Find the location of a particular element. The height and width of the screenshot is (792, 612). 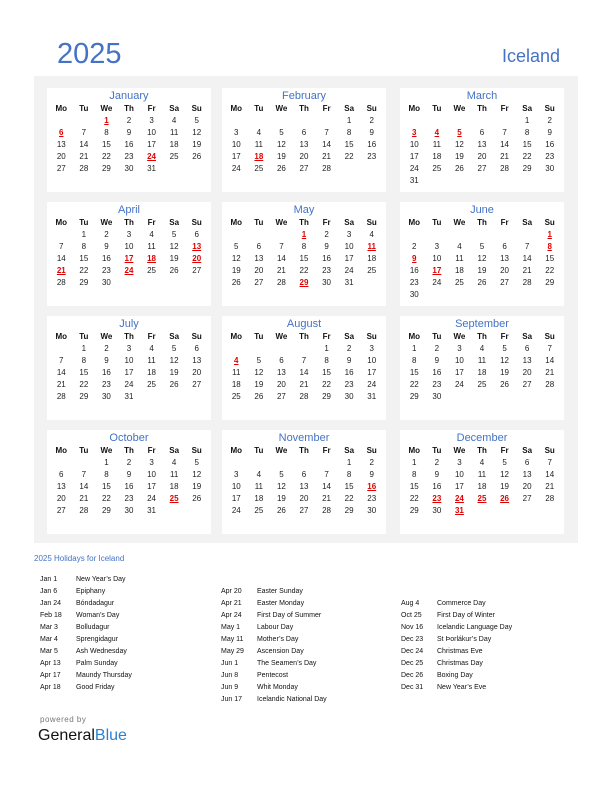

day: 27 is located at coordinates (304, 510).